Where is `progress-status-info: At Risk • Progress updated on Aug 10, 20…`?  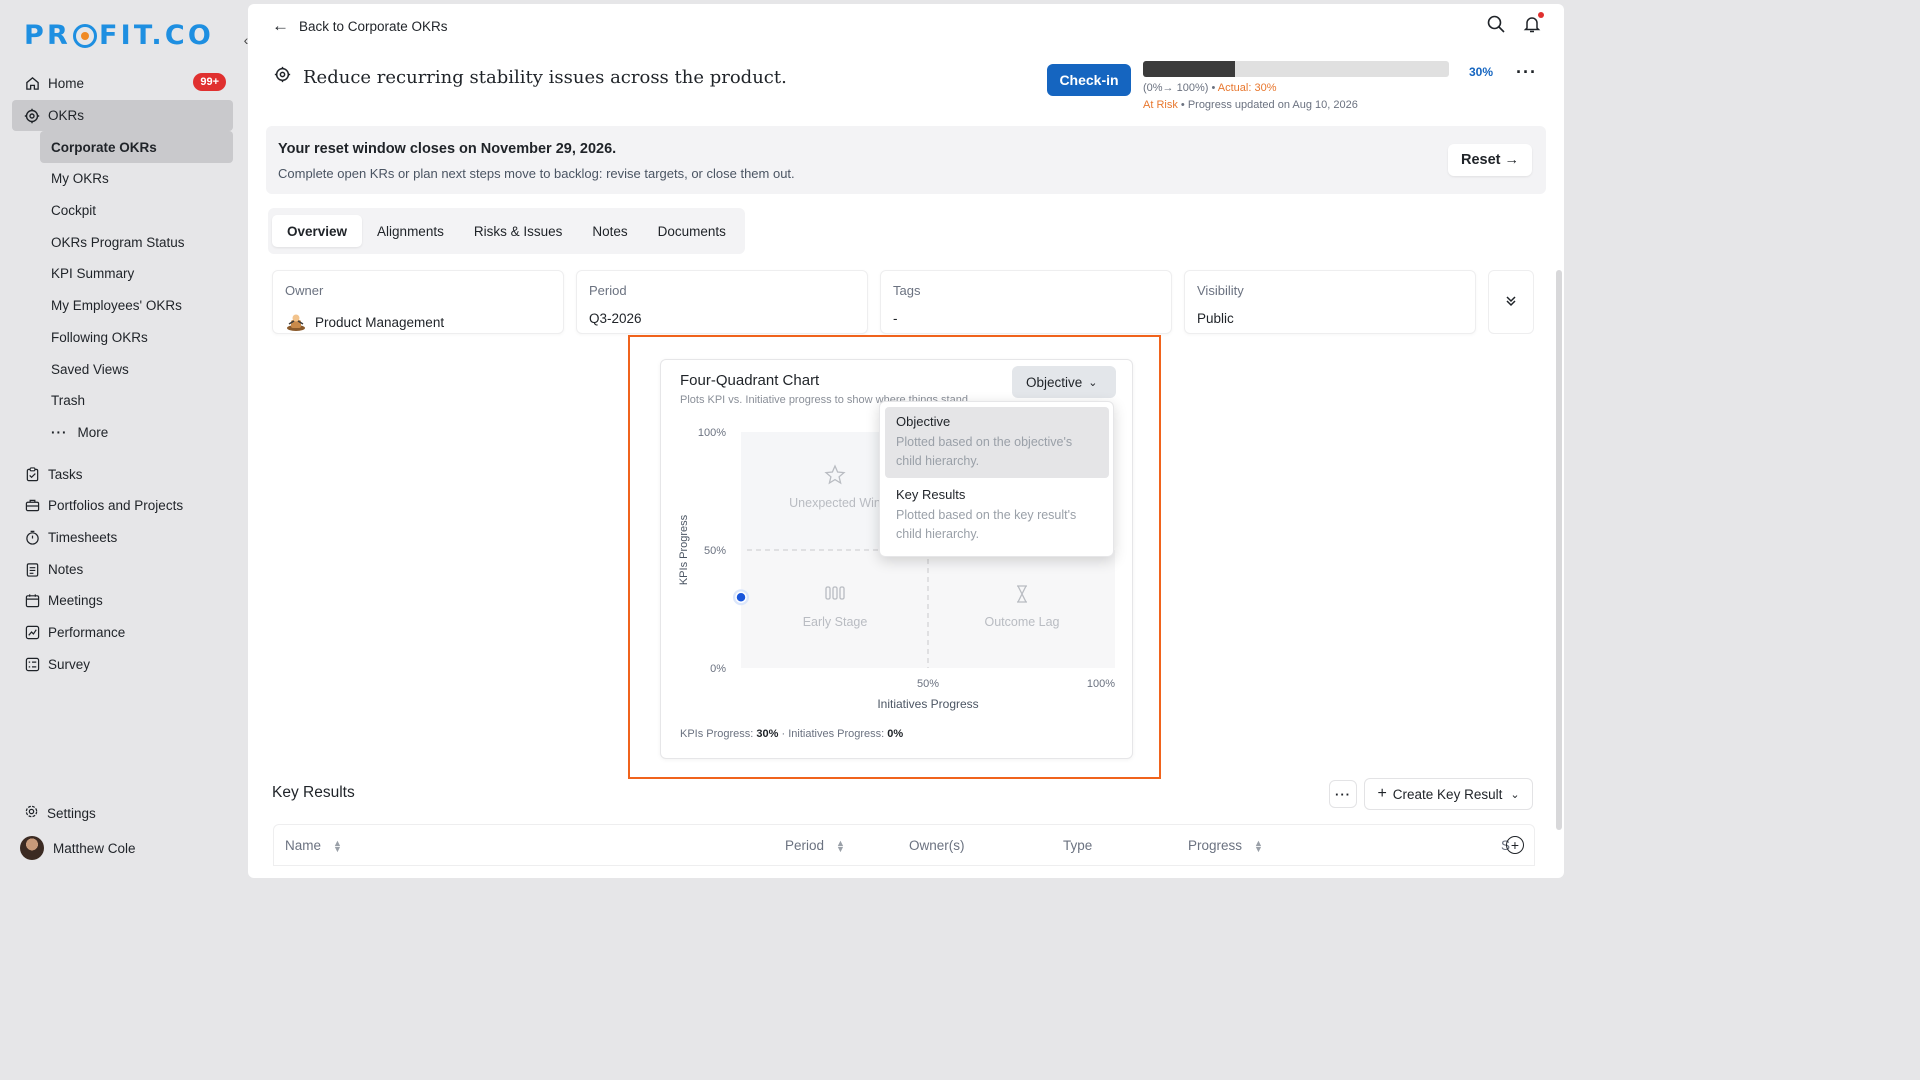
progress-status-info: At Risk • Progress updated on Aug 10, 20… is located at coordinates (1250, 105).